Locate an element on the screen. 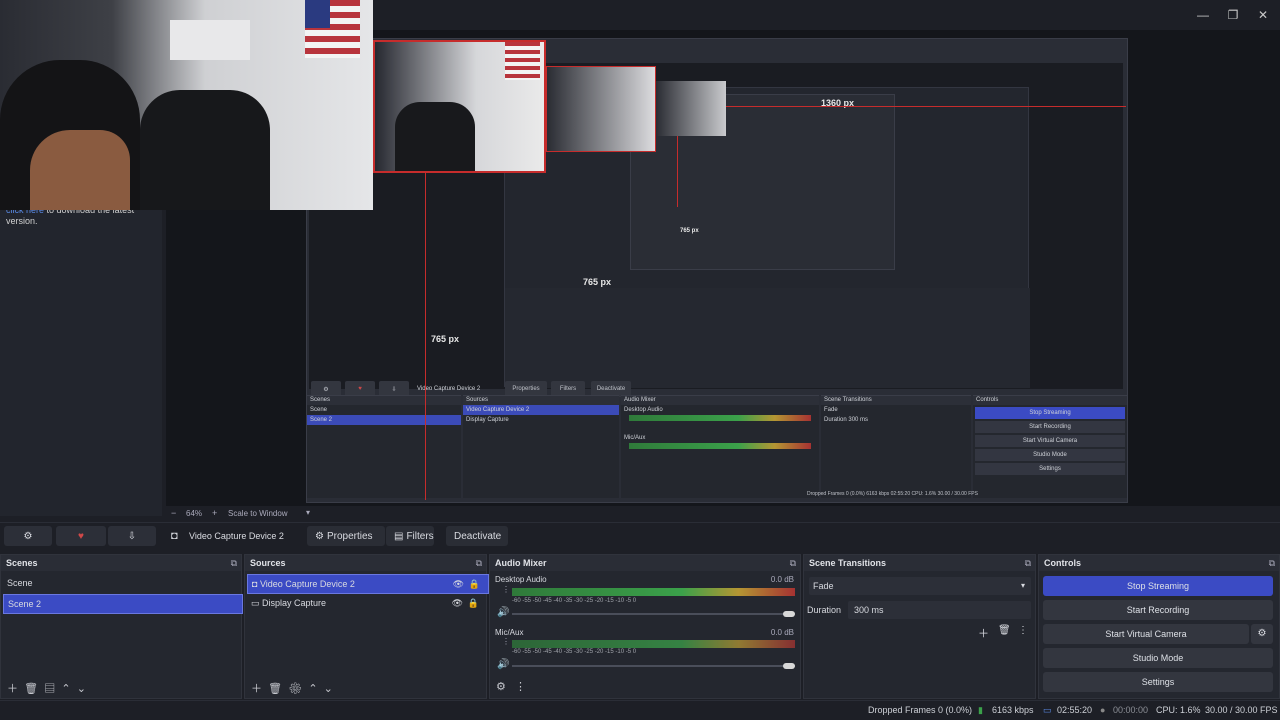 This screenshot has height=720, width=1280. channel-name: Desktop Audio is located at coordinates (521, 579).